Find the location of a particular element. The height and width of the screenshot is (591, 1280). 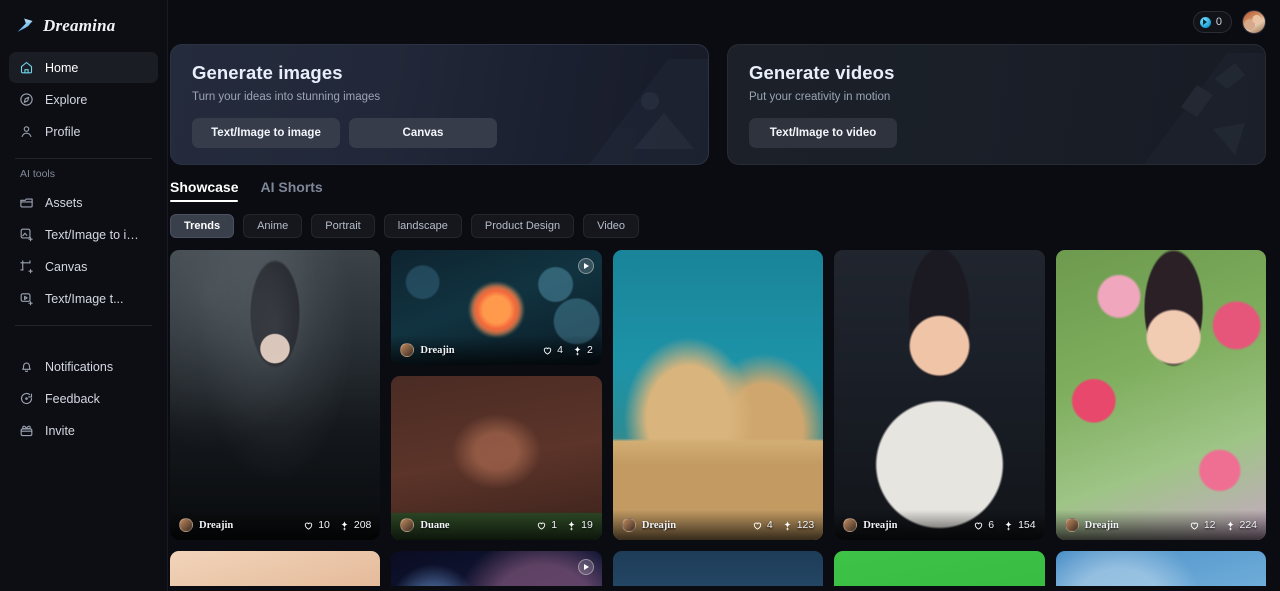

gallery-column: Dreajin 10 208 is located at coordinates (275, 418).